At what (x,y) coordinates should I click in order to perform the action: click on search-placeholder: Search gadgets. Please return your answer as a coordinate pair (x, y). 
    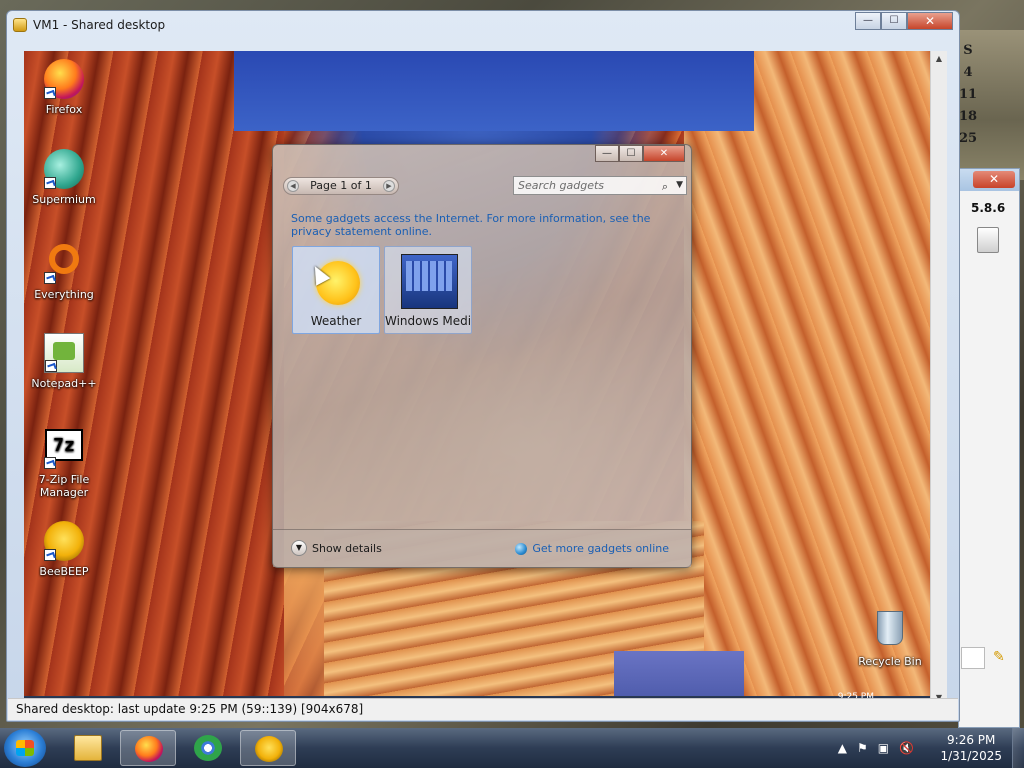
    Looking at the image, I should click on (561, 185).